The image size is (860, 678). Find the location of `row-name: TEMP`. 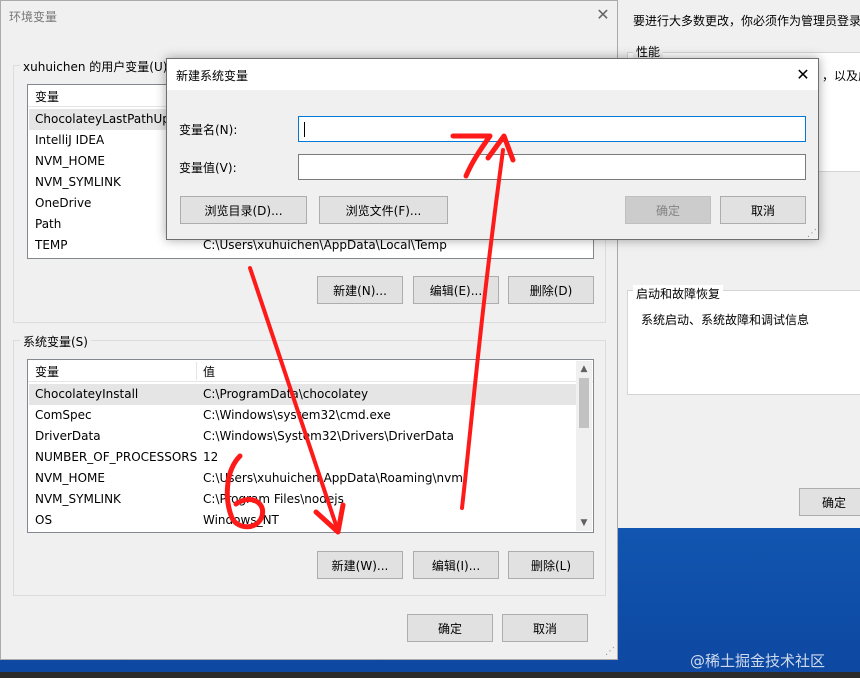

row-name: TEMP is located at coordinates (51, 245).